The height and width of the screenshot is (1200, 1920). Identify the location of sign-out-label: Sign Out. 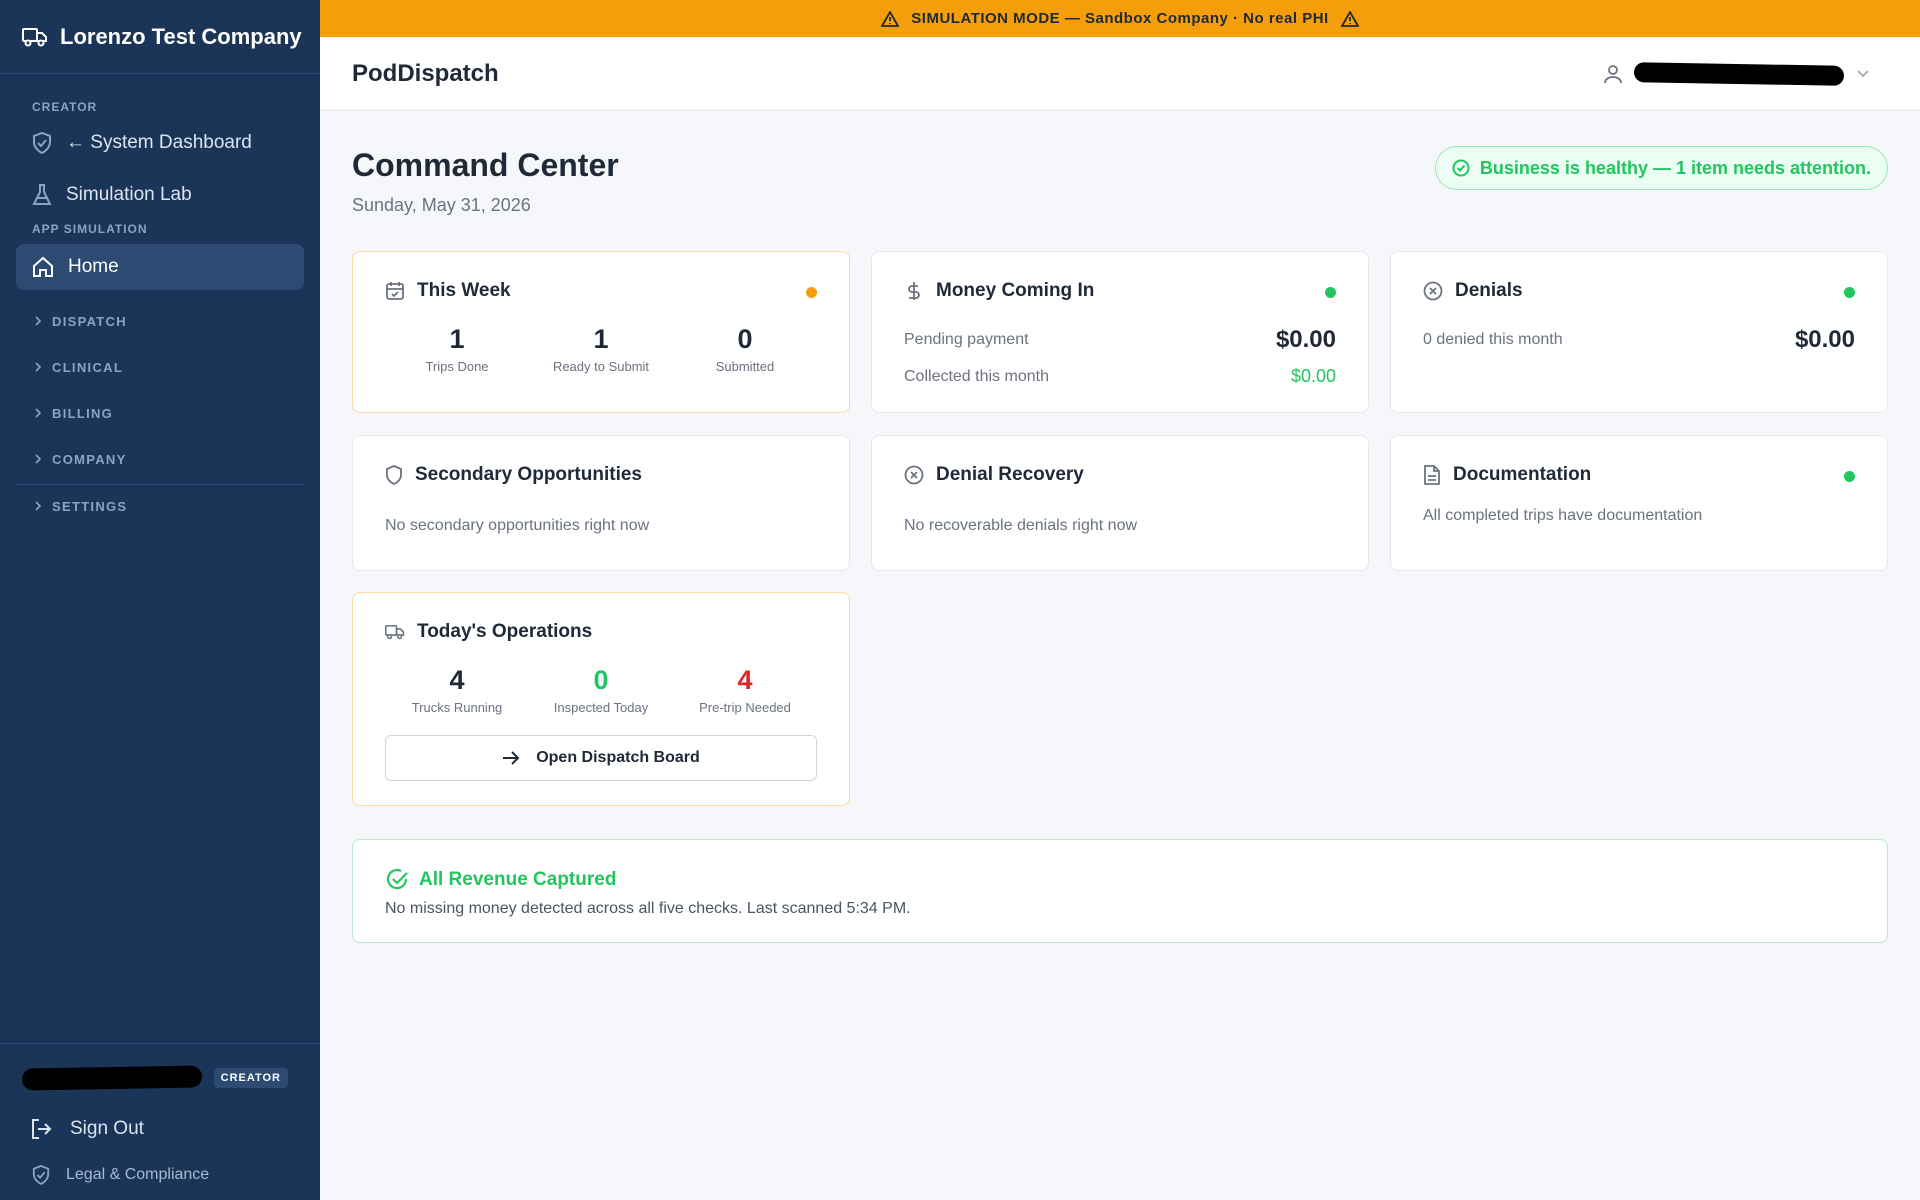
(107, 1128).